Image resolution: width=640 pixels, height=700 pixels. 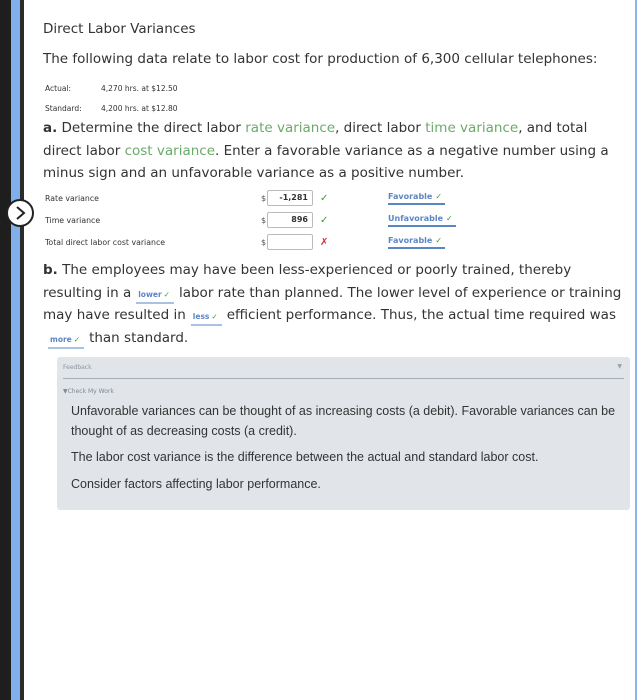 What do you see at coordinates (619, 366) in the screenshot?
I see `collapse-caret-icon: ▼` at bounding box center [619, 366].